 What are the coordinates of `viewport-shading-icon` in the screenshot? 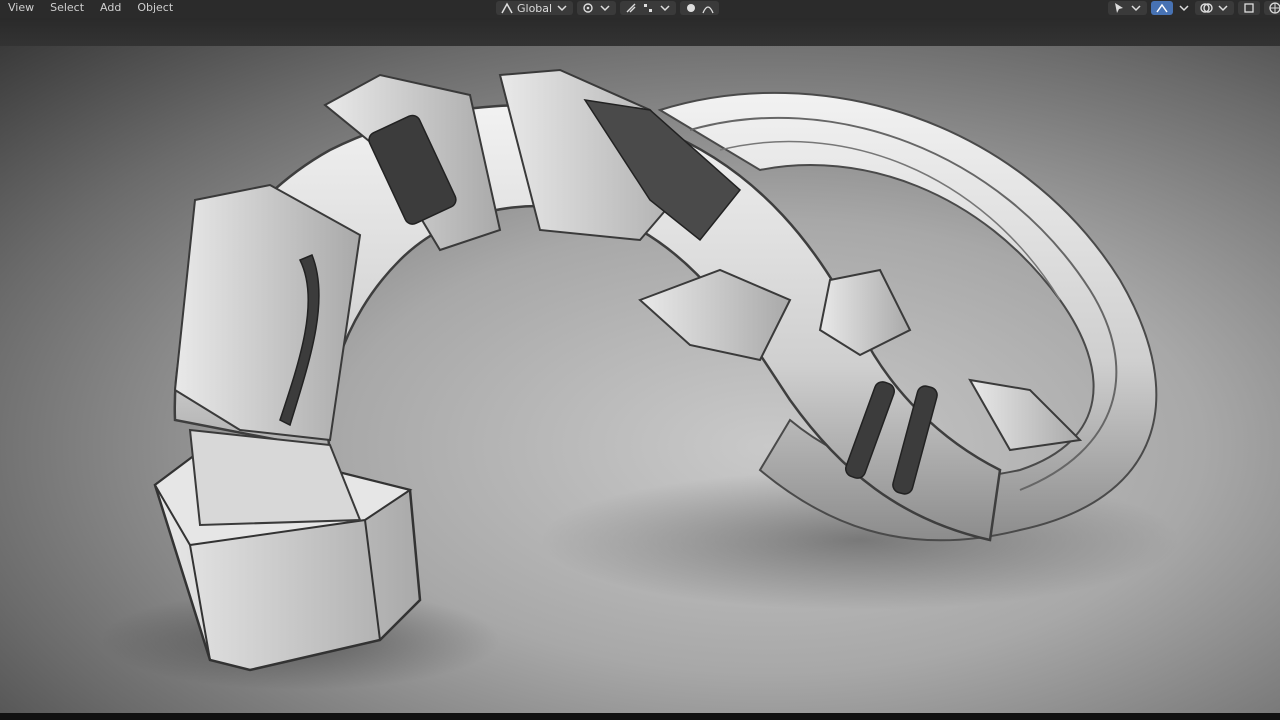 It's located at (1274, 8).